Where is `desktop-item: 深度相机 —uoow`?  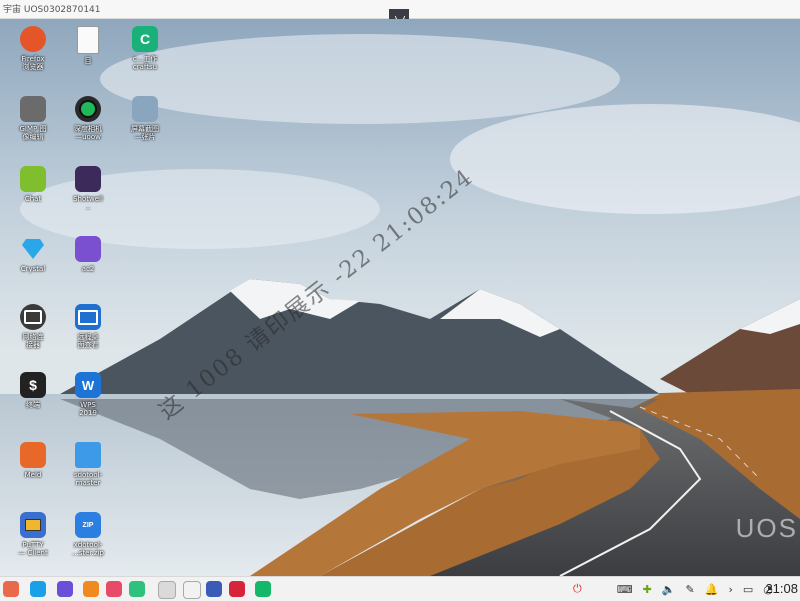
desktop-item: 深度相机 —uoow is located at coordinates (88, 118).